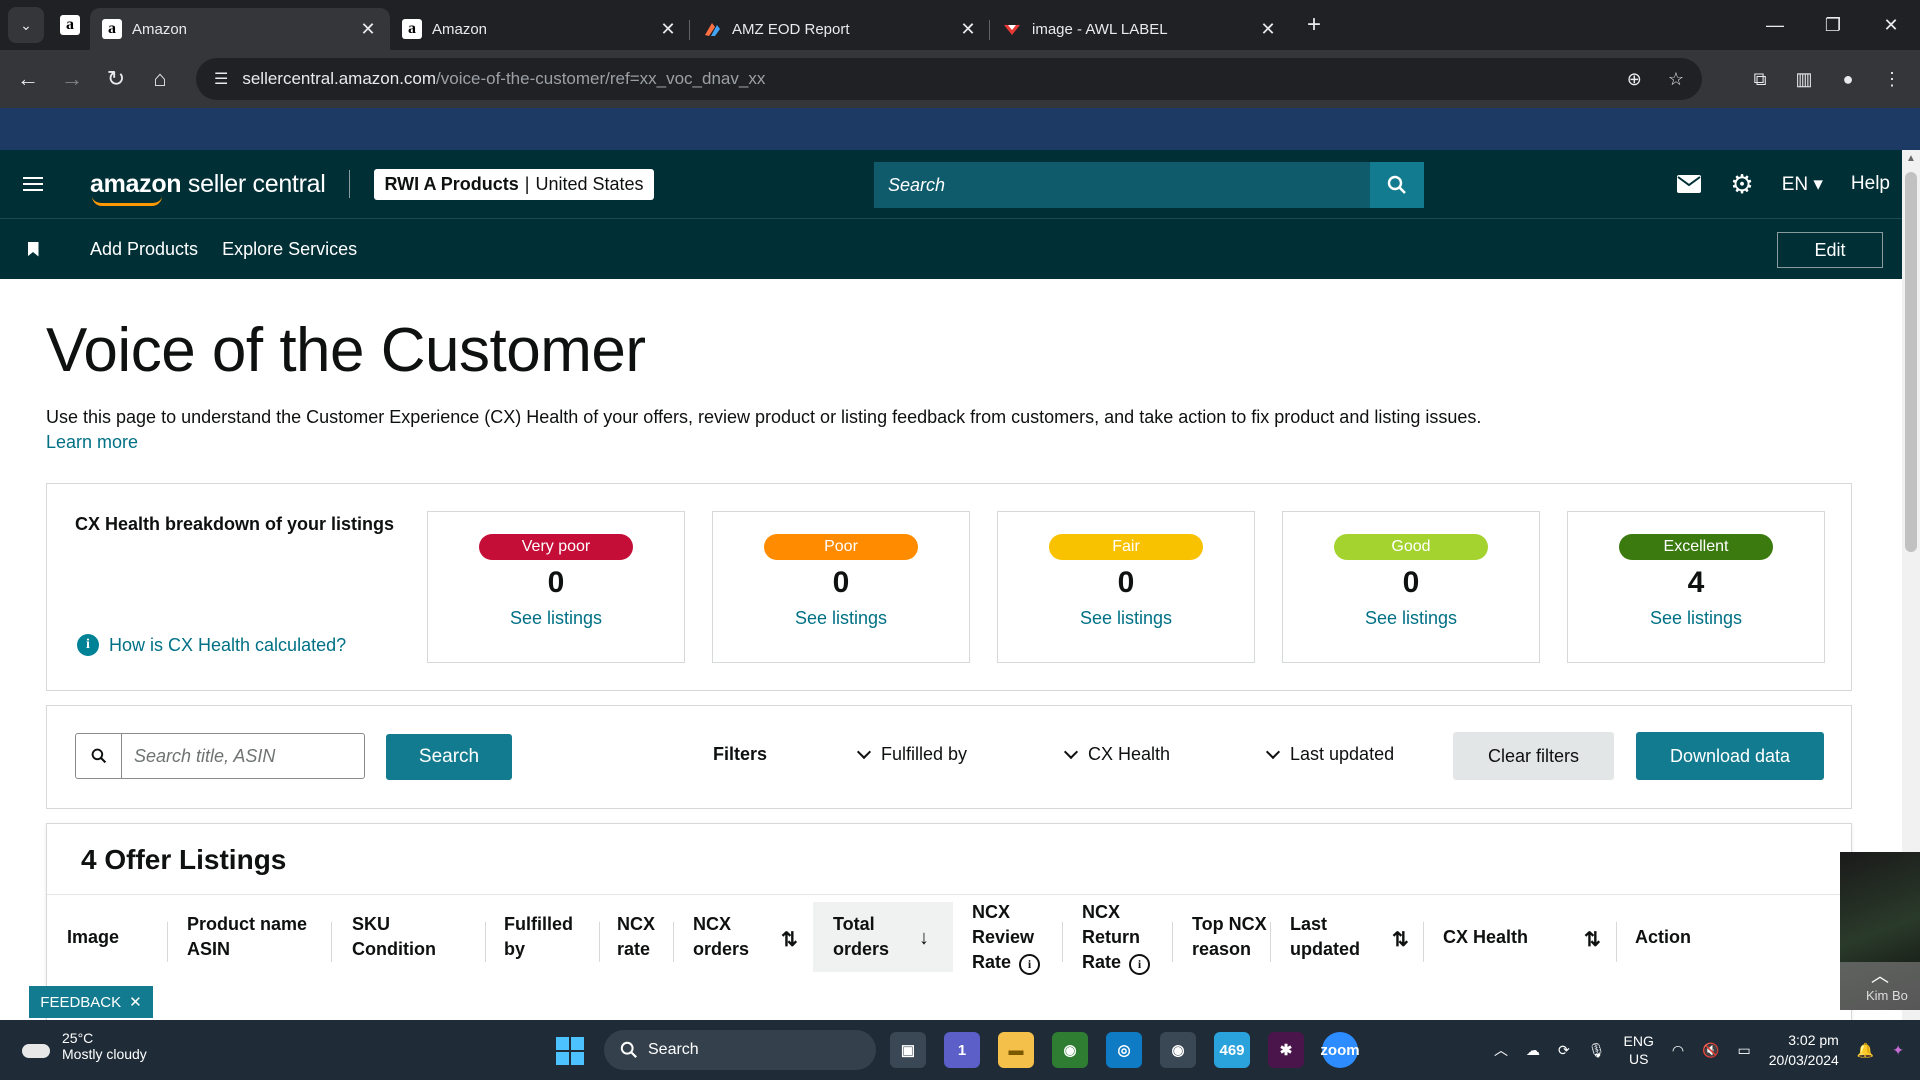 The width and height of the screenshot is (1920, 1080). Describe the element at coordinates (1116, 754) in the screenshot. I see `filter-cx-health: CX Health` at that location.